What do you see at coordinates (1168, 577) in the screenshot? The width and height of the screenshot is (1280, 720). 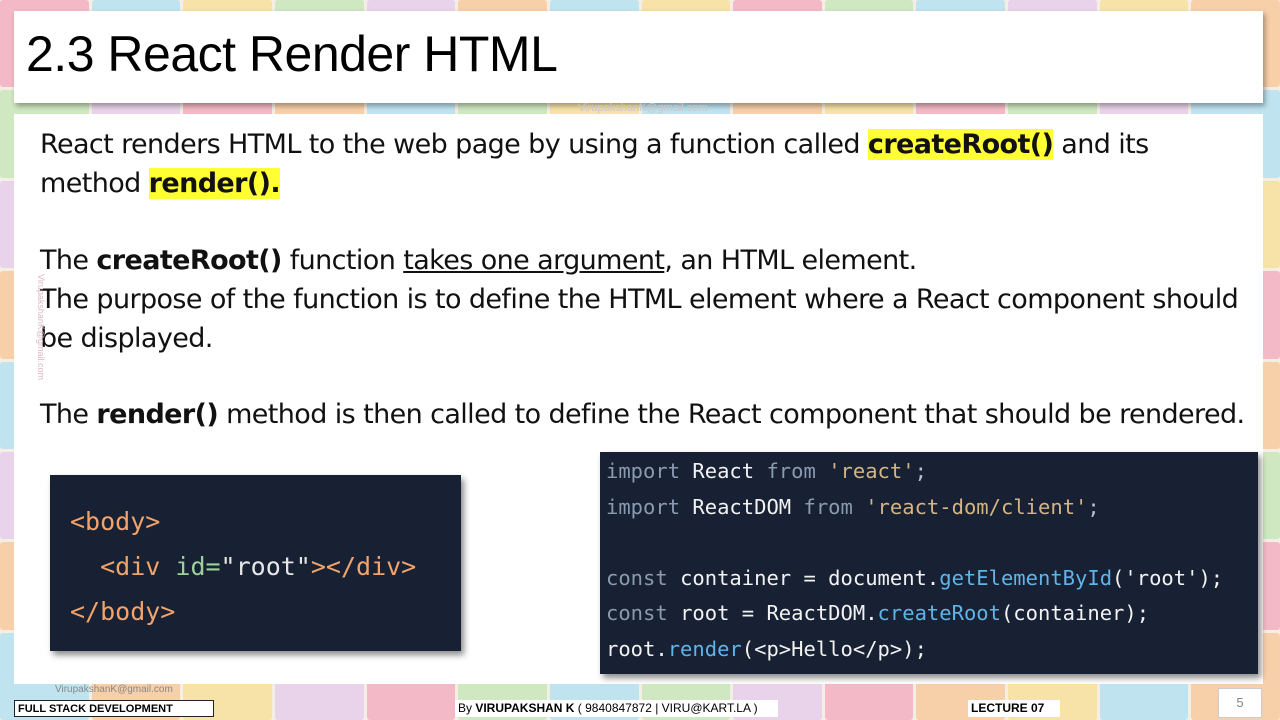 I see `code-token: ('root');` at bounding box center [1168, 577].